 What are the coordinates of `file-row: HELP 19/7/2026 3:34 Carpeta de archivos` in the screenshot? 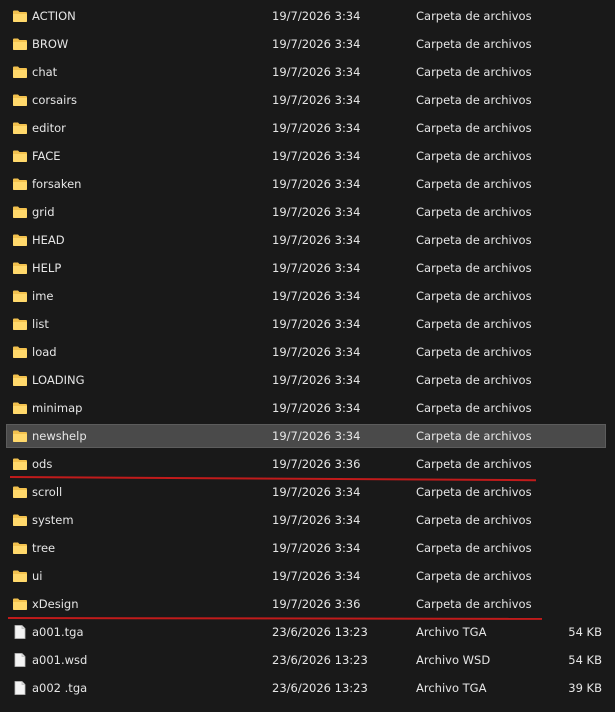 It's located at (307, 270).